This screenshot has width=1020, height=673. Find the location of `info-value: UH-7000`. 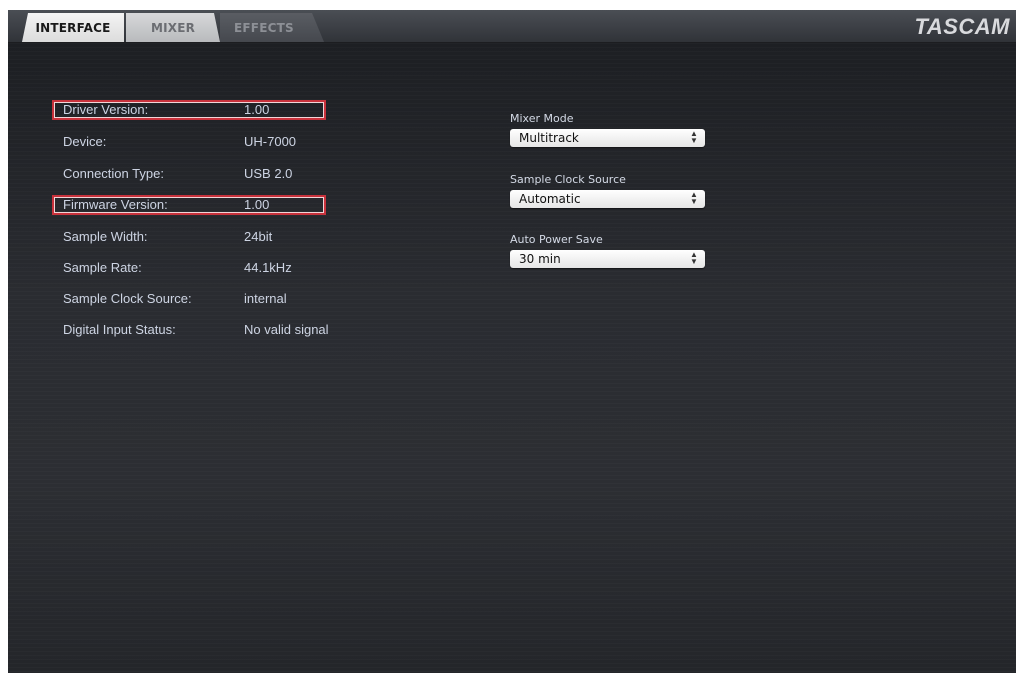

info-value: UH-7000 is located at coordinates (270, 141).